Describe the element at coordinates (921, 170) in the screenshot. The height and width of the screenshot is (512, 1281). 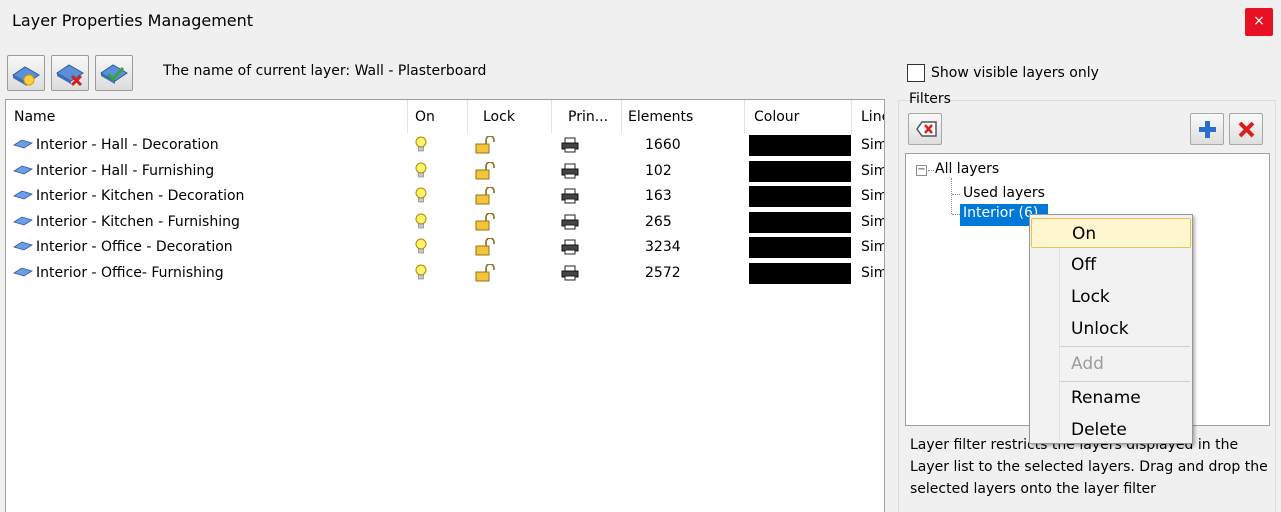
I see `collapse-icon: −` at that location.